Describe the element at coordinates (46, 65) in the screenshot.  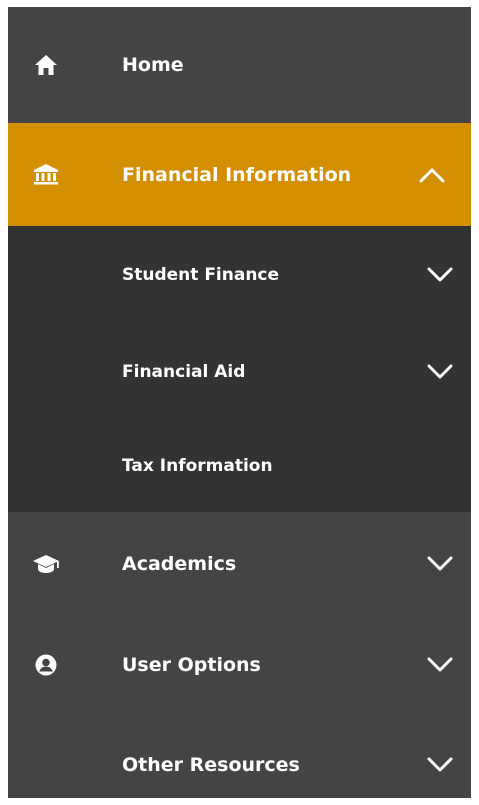
I see `home-icon` at that location.